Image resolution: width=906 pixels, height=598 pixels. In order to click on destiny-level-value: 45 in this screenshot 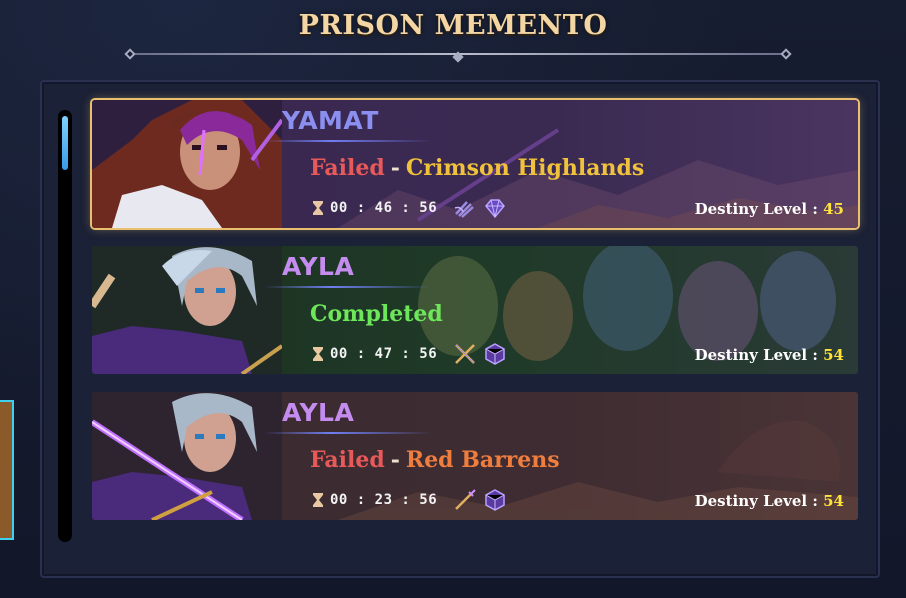, I will do `click(833, 209)`.